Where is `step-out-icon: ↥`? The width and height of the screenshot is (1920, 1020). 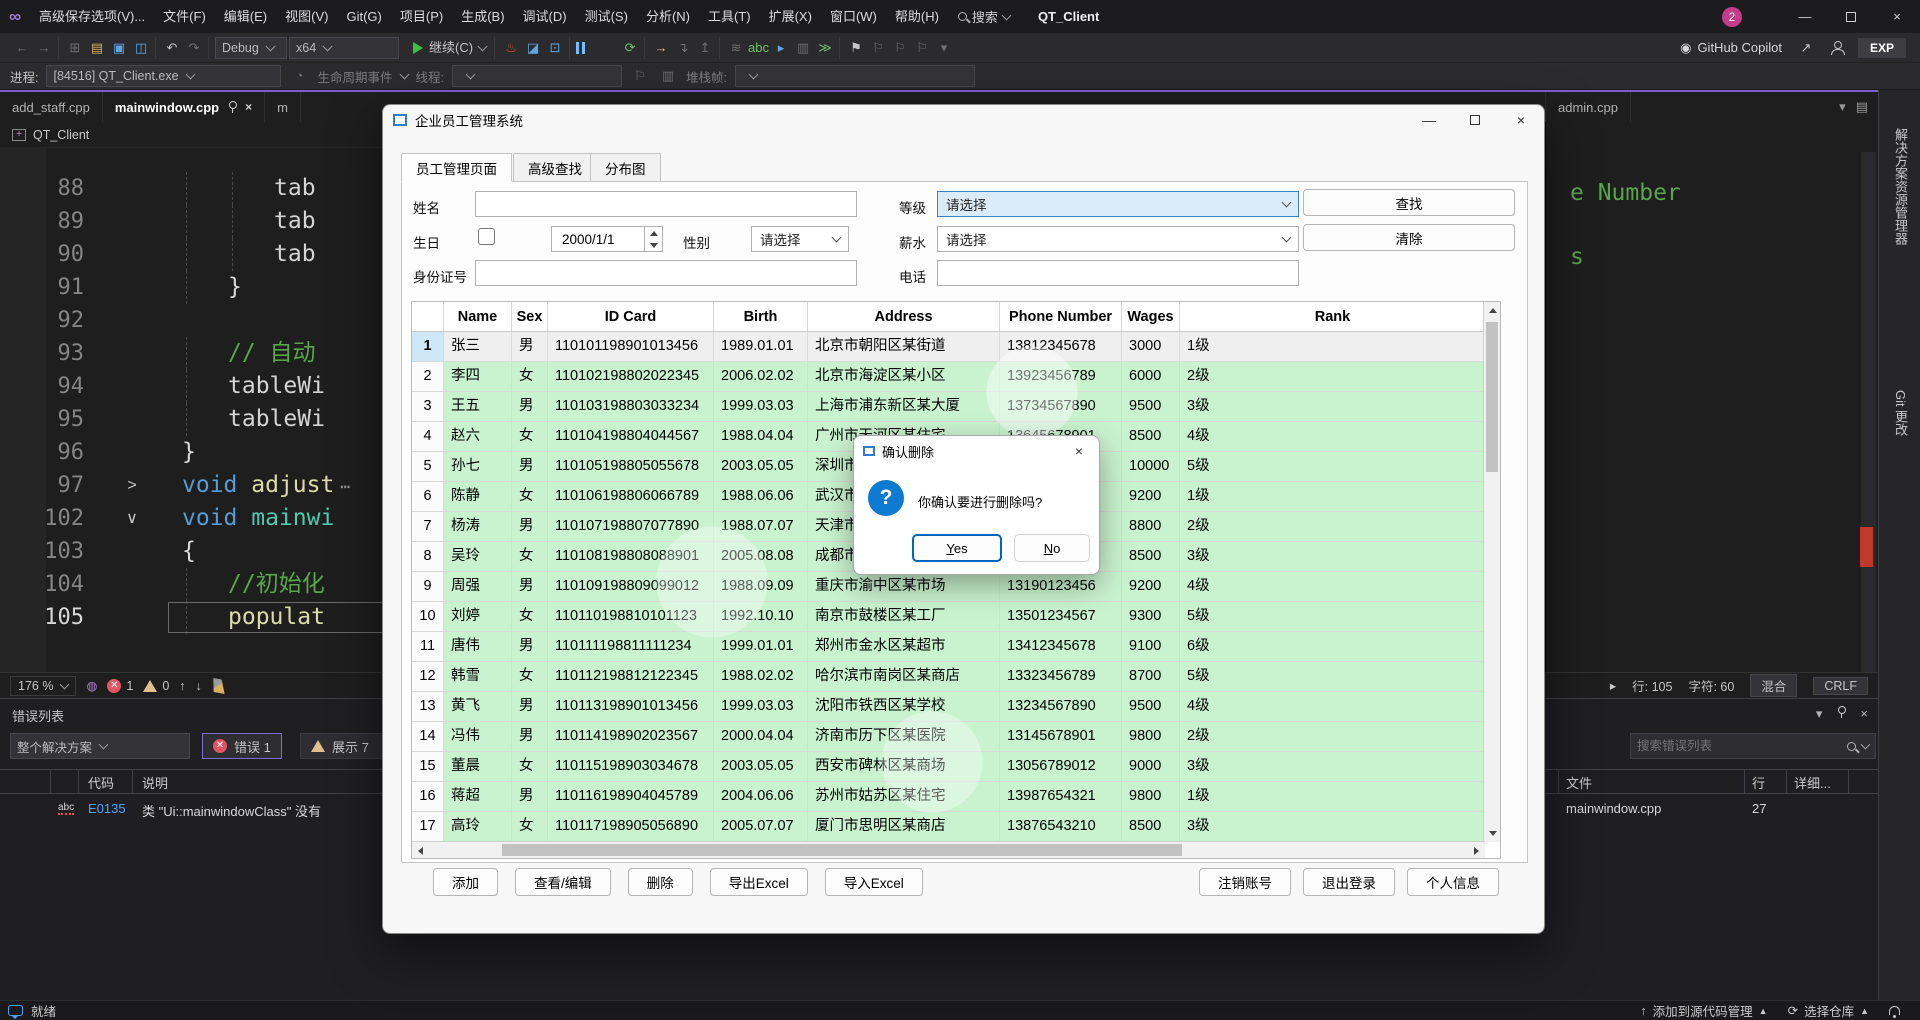 step-out-icon: ↥ is located at coordinates (705, 48).